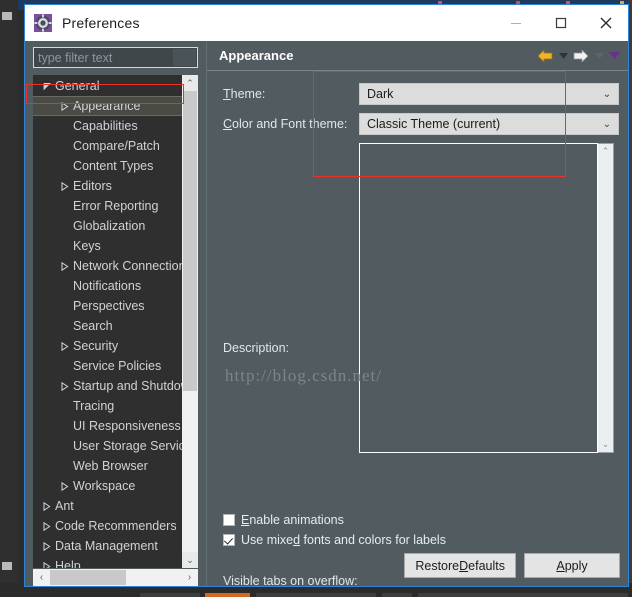  What do you see at coordinates (116, 206) in the screenshot?
I see `tree-item-label: Error Reporting` at bounding box center [116, 206].